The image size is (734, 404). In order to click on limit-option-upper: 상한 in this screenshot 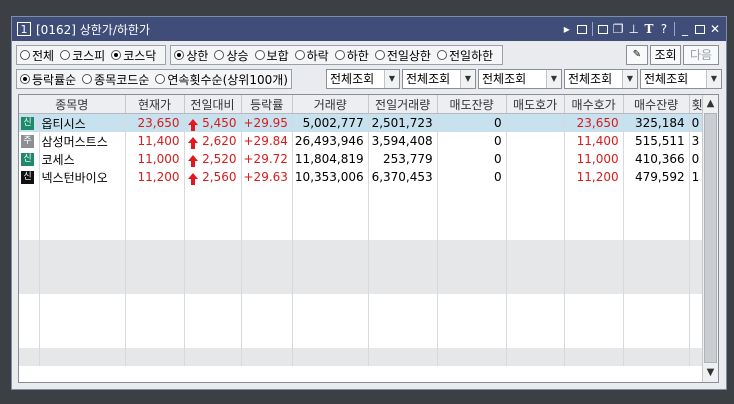, I will do `click(191, 55)`.